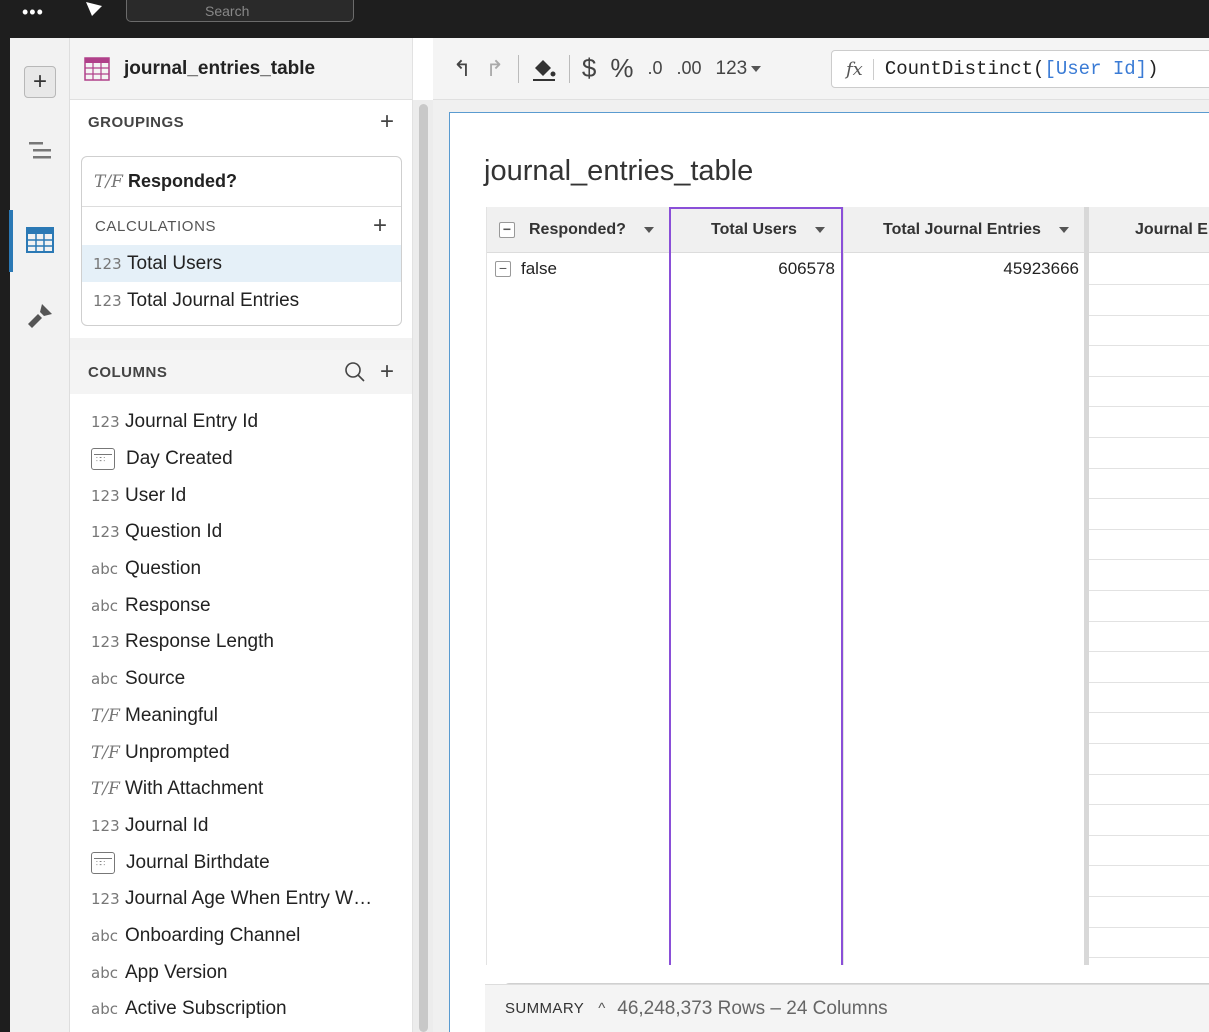 The width and height of the screenshot is (1209, 1032). I want to click on search-input: Search, so click(240, 11).